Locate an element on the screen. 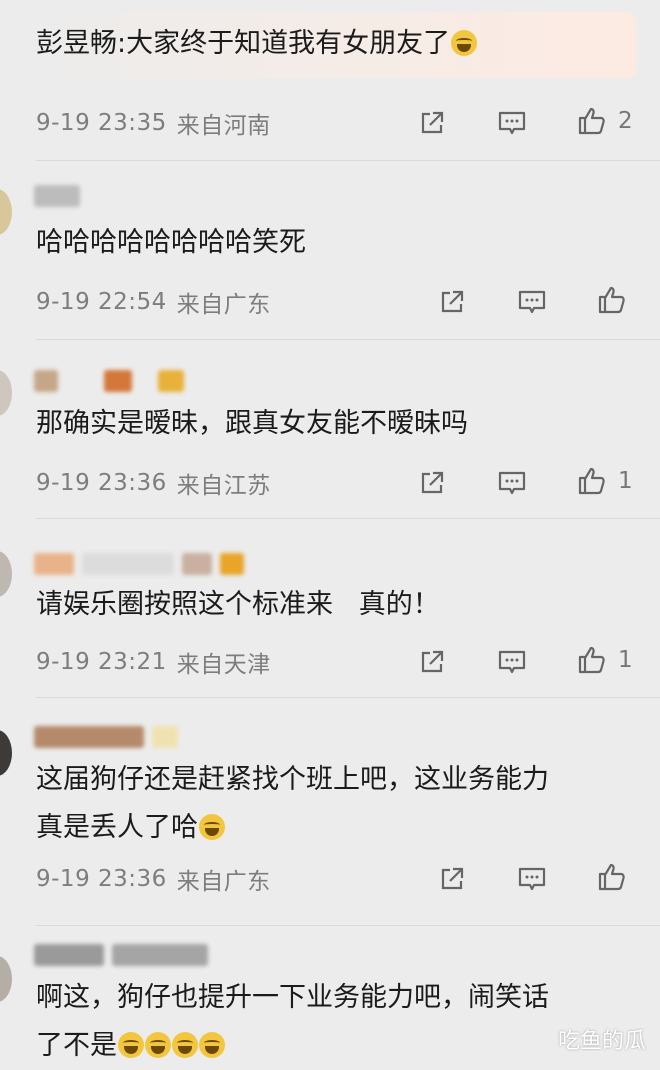  watermark: 吃鱼的瓜 is located at coordinates (601, 1041).